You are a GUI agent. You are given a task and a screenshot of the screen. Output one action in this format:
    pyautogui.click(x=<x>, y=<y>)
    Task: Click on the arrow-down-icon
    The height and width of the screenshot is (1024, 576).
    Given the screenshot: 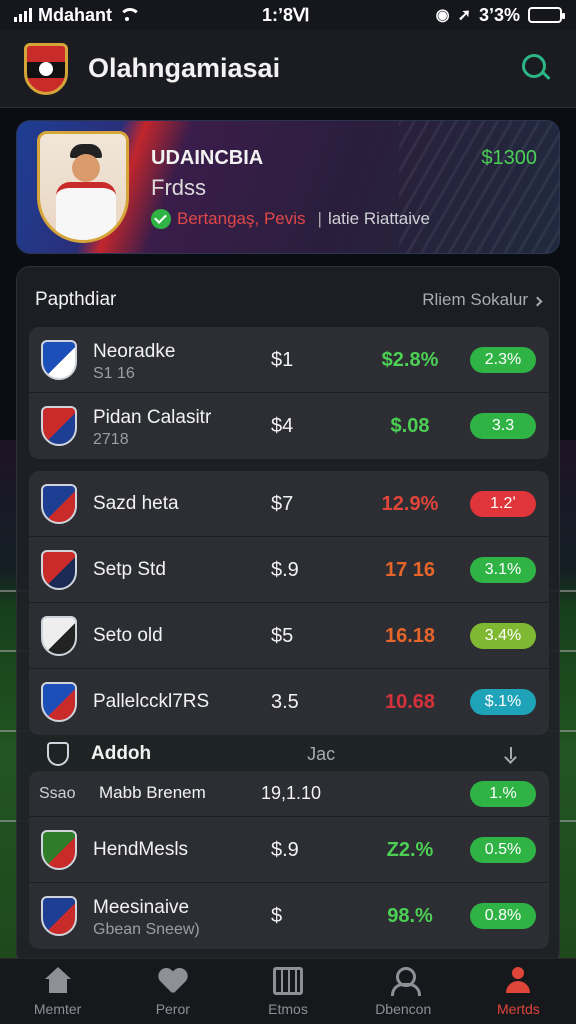 What is the action you would take?
    pyautogui.click(x=511, y=754)
    